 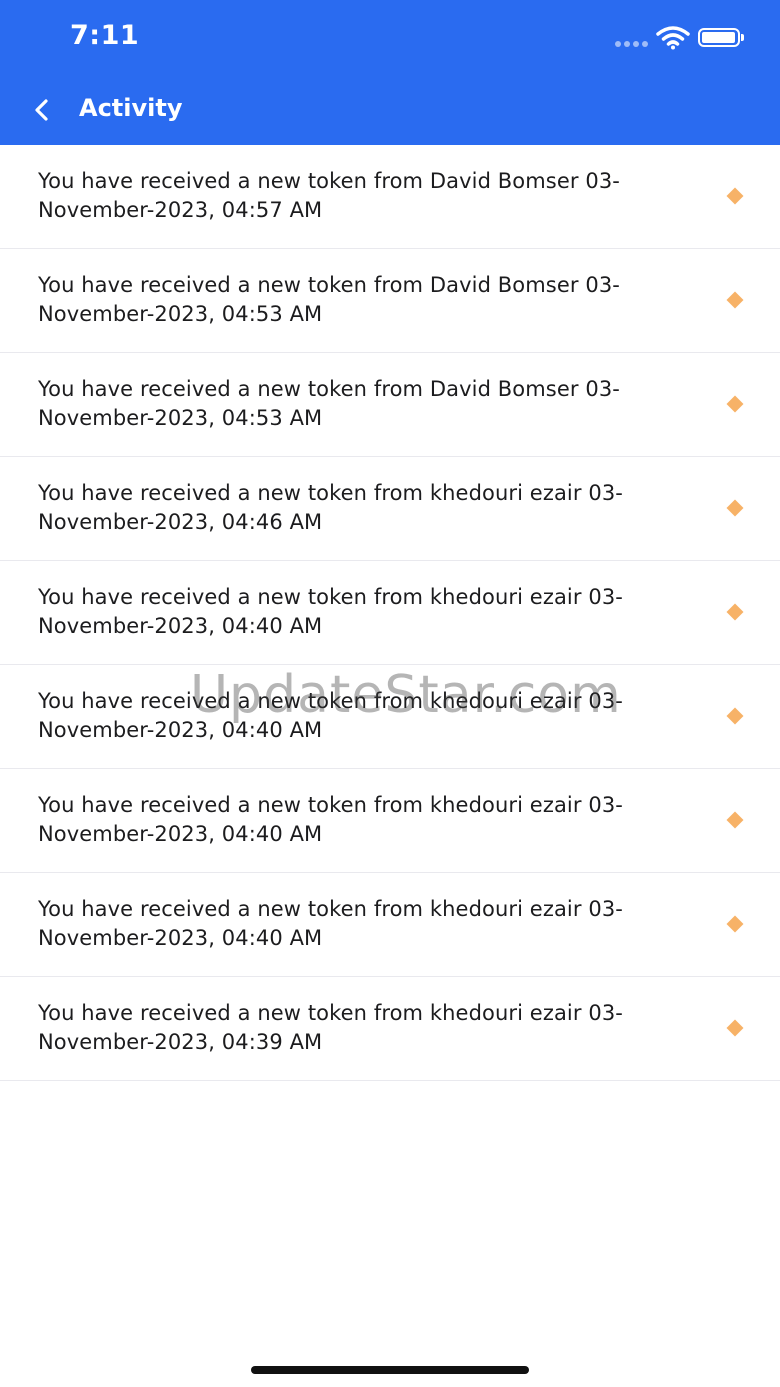 What do you see at coordinates (390, 1370) in the screenshot?
I see `home-indicator` at bounding box center [390, 1370].